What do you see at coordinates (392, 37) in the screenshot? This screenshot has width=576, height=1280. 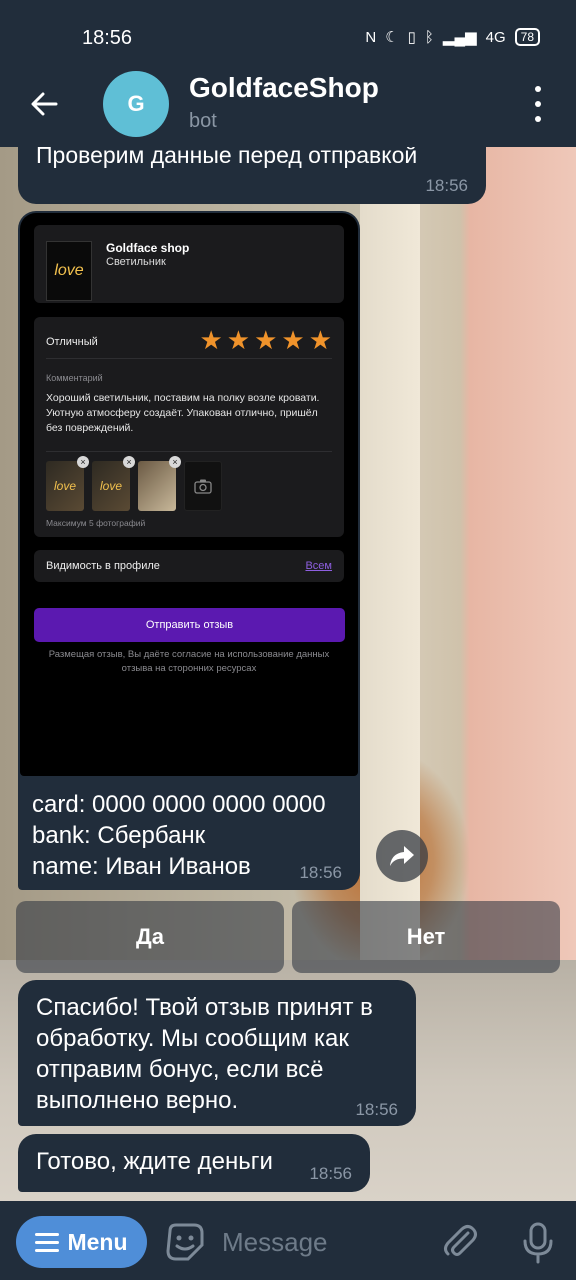 I see `moon-icon: ☾` at bounding box center [392, 37].